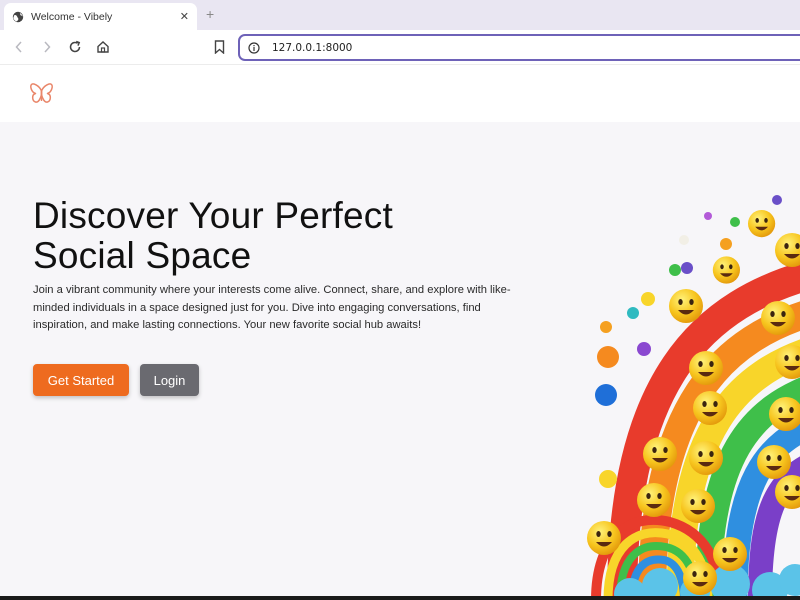  What do you see at coordinates (19, 47) in the screenshot?
I see `chevron-left-icon` at bounding box center [19, 47].